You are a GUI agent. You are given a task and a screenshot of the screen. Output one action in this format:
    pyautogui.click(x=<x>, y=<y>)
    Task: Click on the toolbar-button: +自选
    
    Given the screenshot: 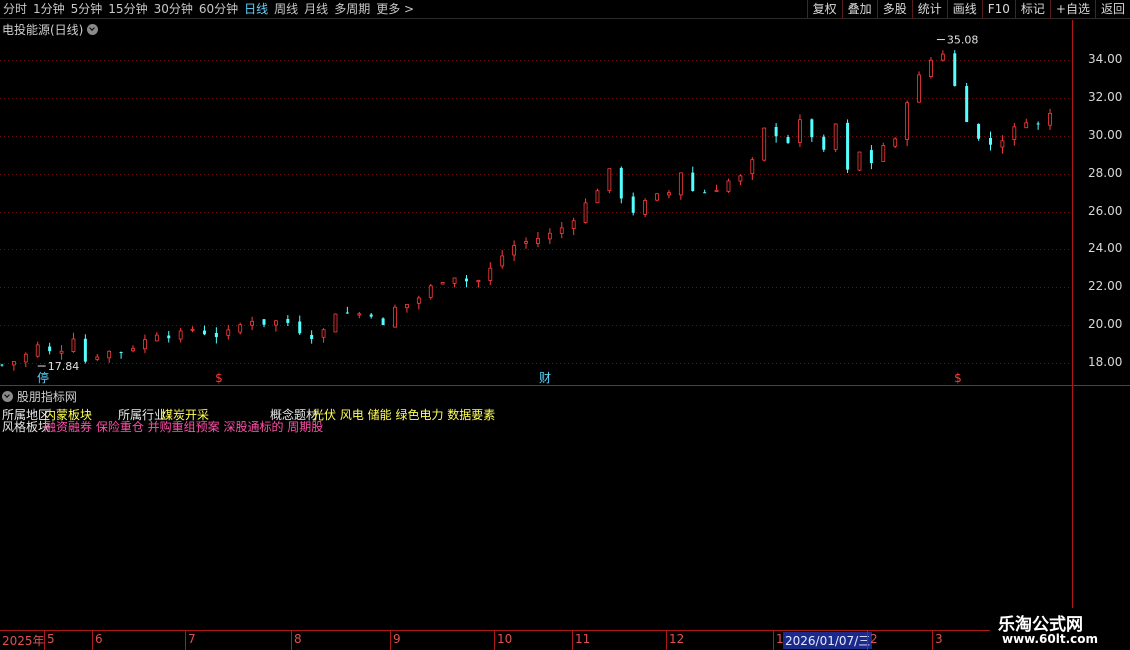 What is the action you would take?
    pyautogui.click(x=1072, y=9)
    